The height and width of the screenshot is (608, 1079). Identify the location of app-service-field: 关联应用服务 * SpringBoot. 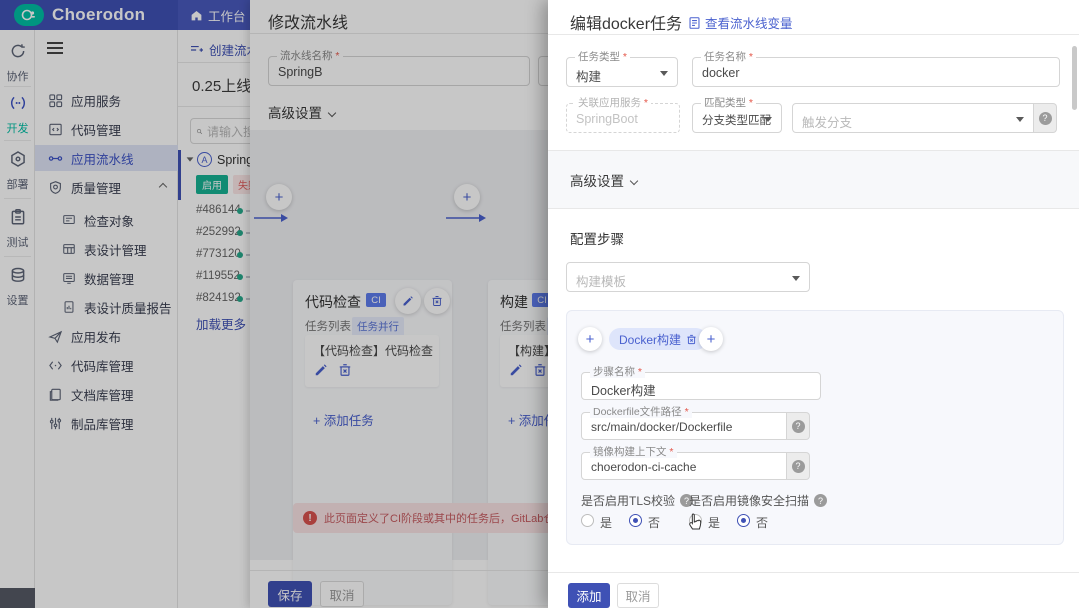
(623, 115).